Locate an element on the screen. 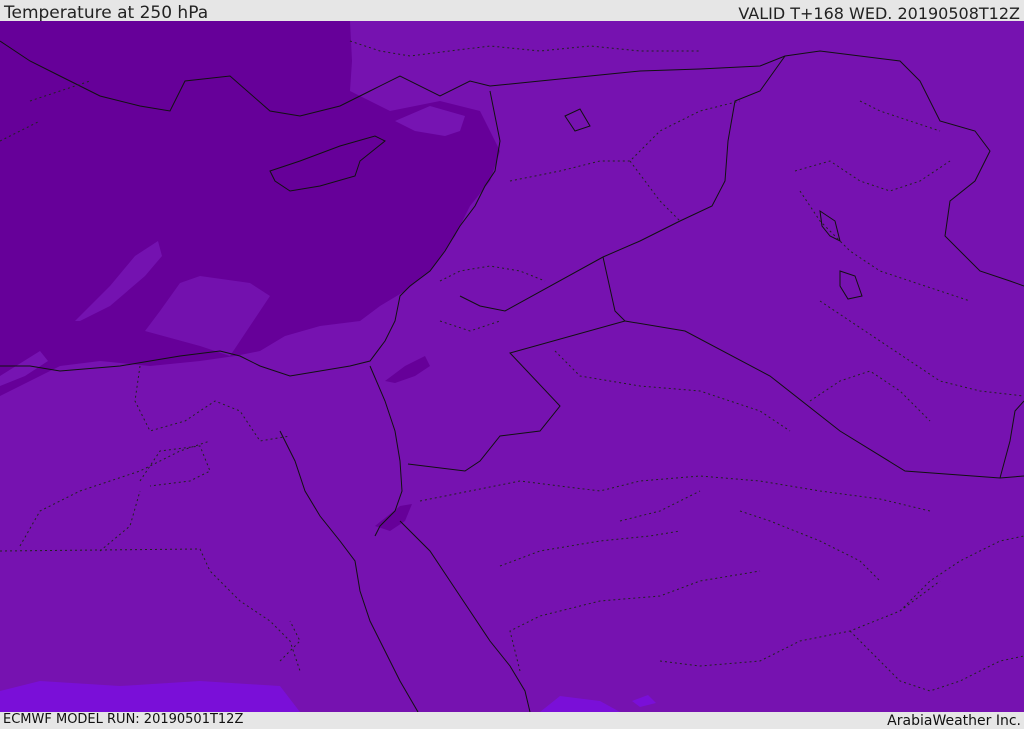  credit-text: ArabiaWeather Inc. is located at coordinates (954, 721).